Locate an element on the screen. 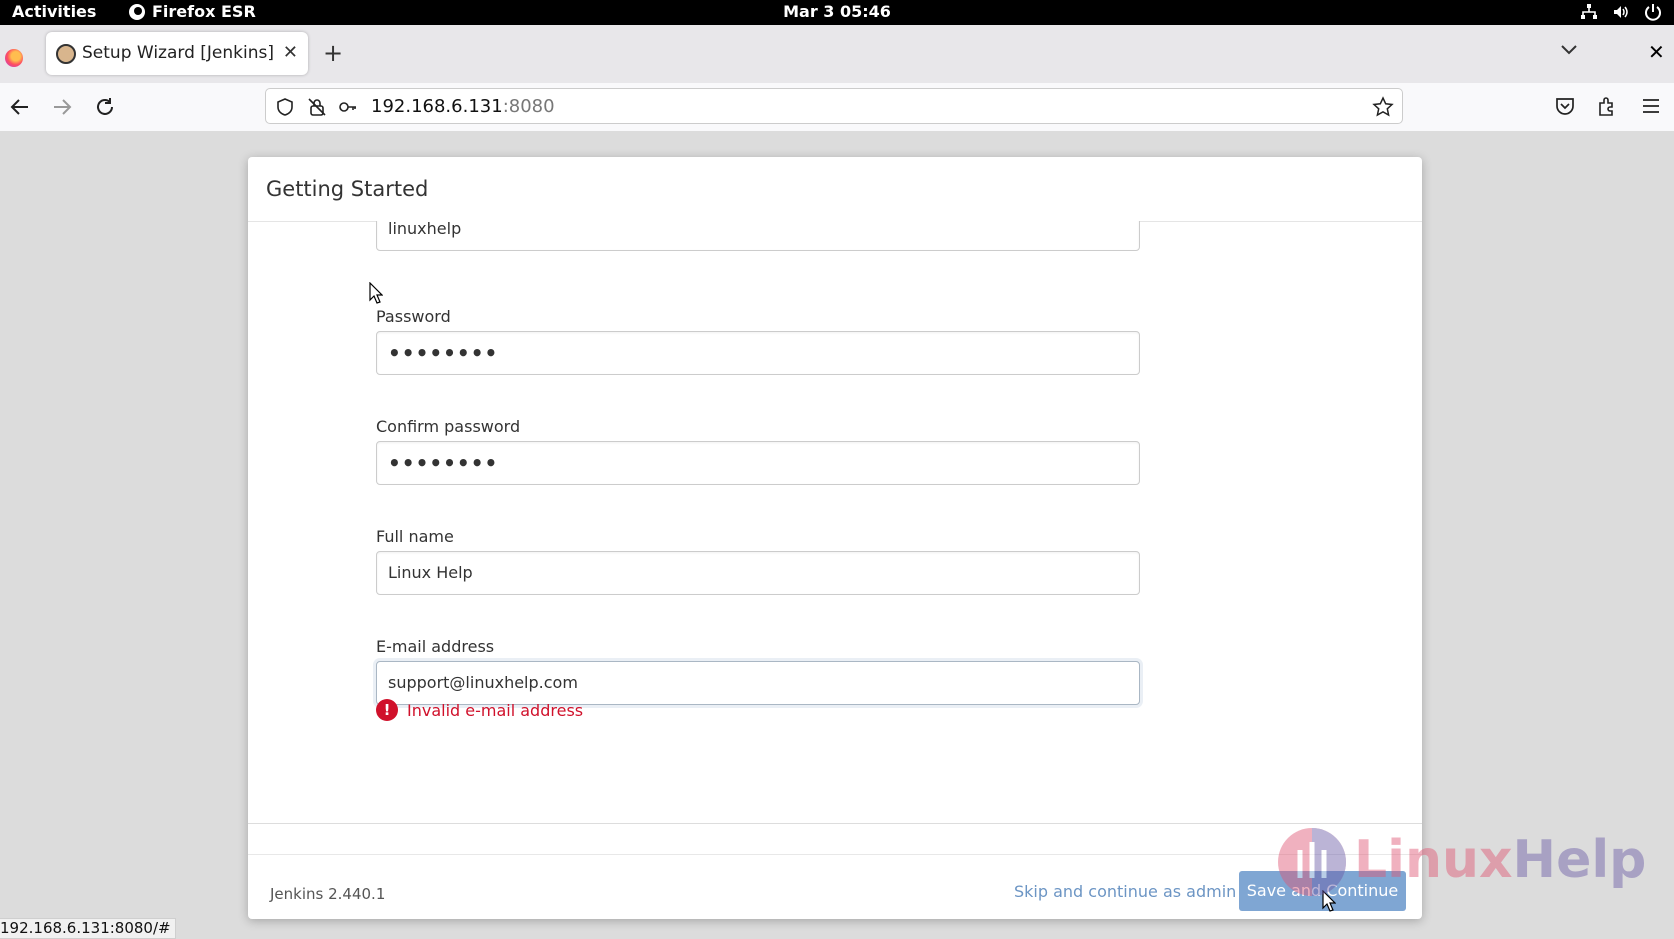  password-input: •••••••• is located at coordinates (758, 353).